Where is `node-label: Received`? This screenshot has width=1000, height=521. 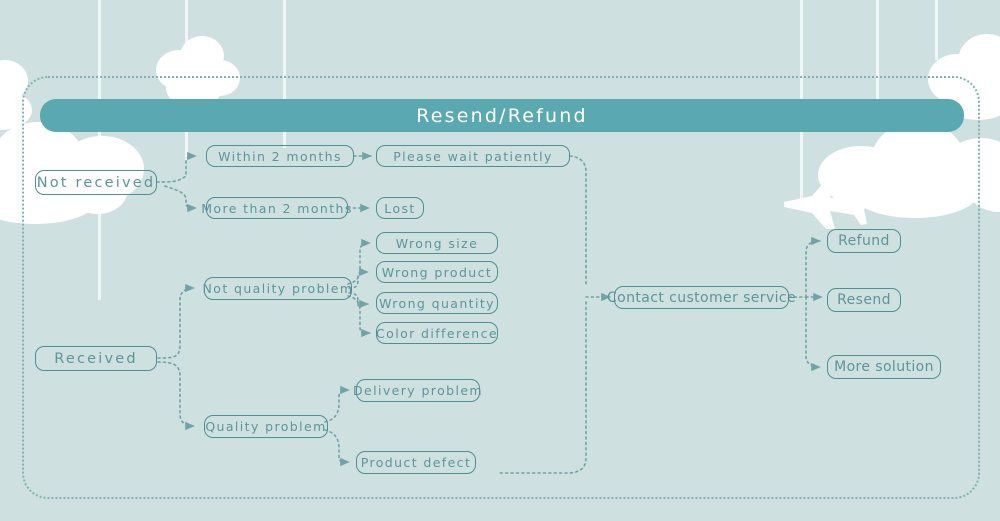
node-label: Received is located at coordinates (96, 358).